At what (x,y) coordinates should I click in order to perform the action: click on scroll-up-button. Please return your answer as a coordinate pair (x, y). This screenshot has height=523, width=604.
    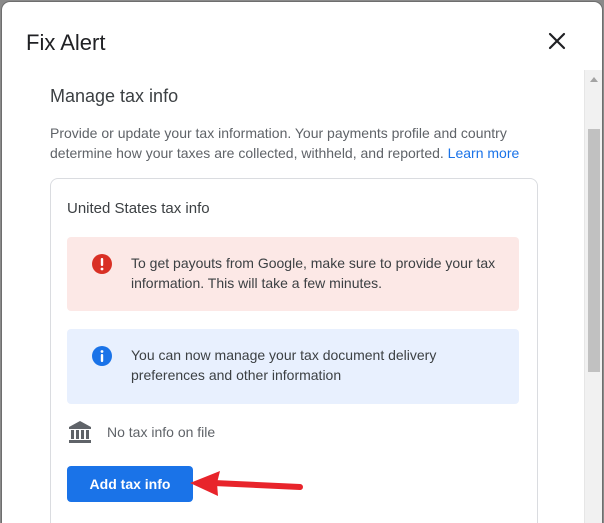
    Looking at the image, I should click on (593, 79).